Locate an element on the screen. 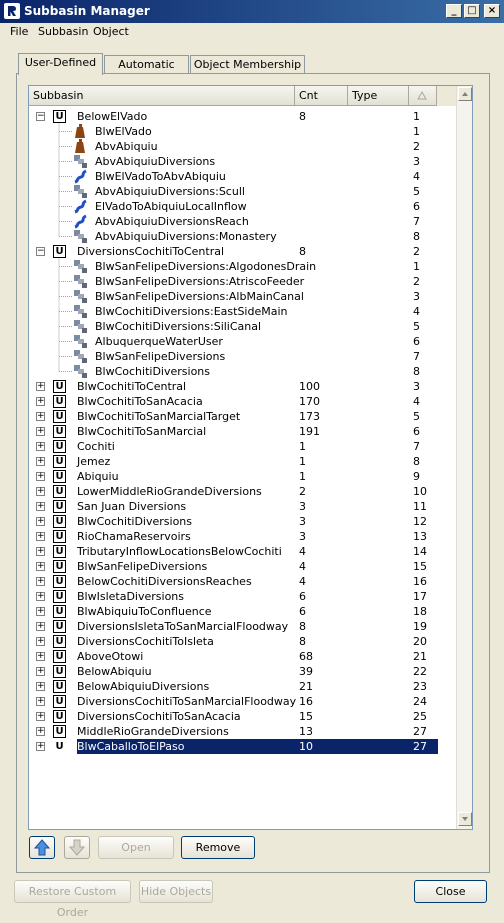 This screenshot has height=923, width=504. tree-row: + U Jemez 1 8 is located at coordinates (242, 461).